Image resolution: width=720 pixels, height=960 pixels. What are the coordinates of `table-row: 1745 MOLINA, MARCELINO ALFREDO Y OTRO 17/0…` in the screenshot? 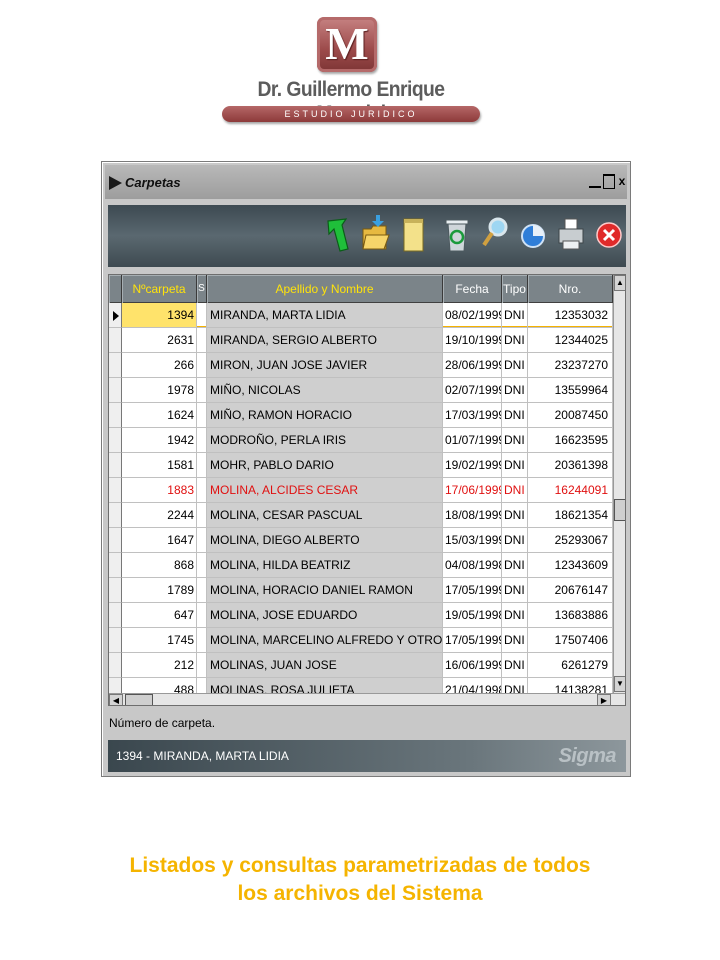 It's located at (361, 640).